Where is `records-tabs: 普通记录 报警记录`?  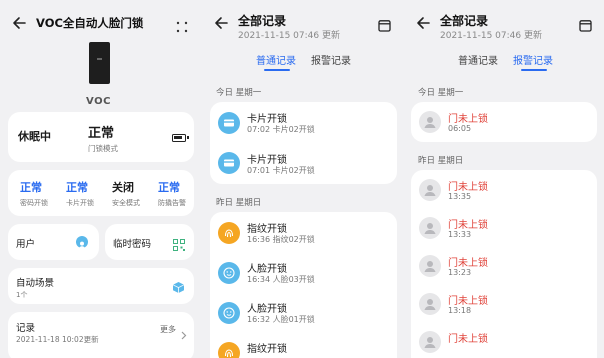
records-tabs: 普通记录 报警记录 is located at coordinates (302, 61).